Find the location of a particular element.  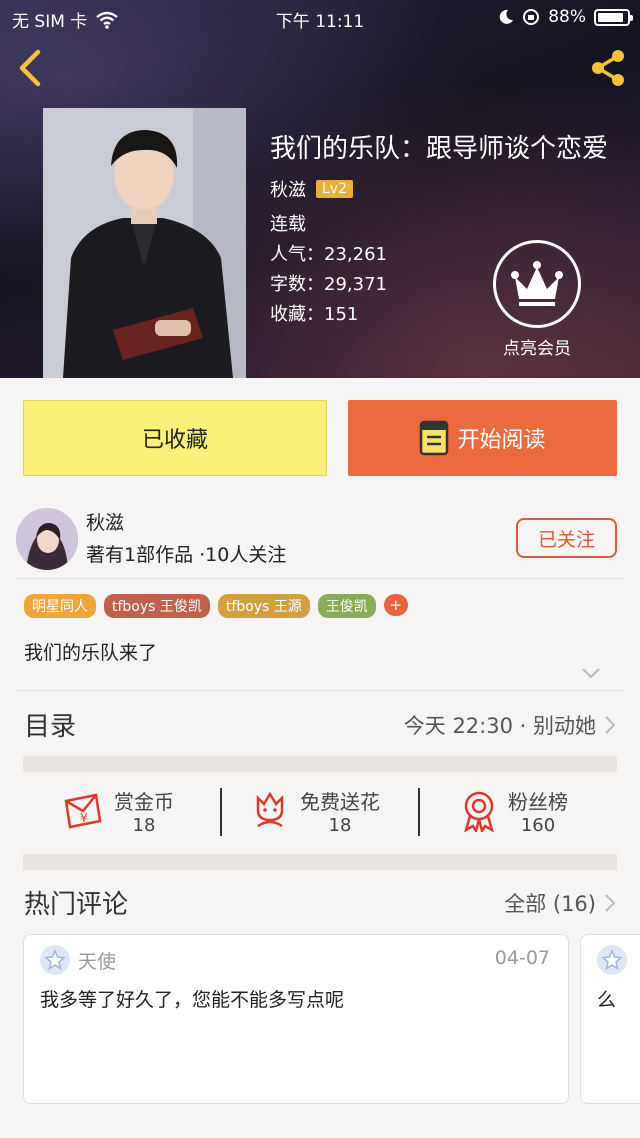

stat-label: 赏金币 is located at coordinates (144, 802).